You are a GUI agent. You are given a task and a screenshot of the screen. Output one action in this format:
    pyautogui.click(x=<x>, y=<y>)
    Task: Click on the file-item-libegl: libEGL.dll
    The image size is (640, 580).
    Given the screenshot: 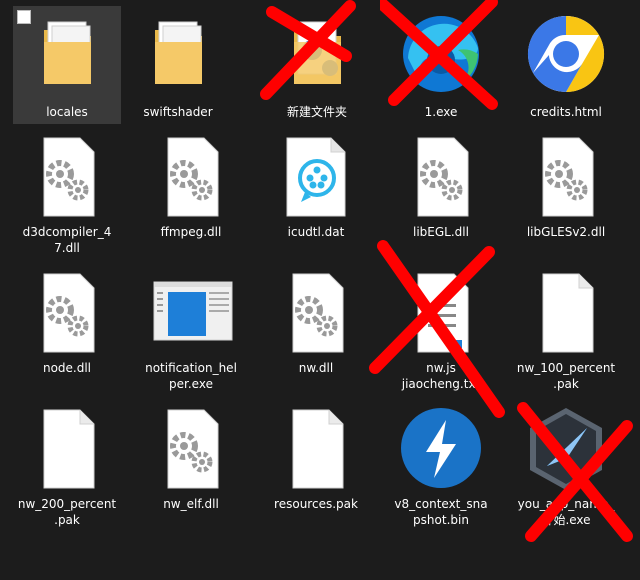 What is the action you would take?
    pyautogui.click(x=441, y=192)
    